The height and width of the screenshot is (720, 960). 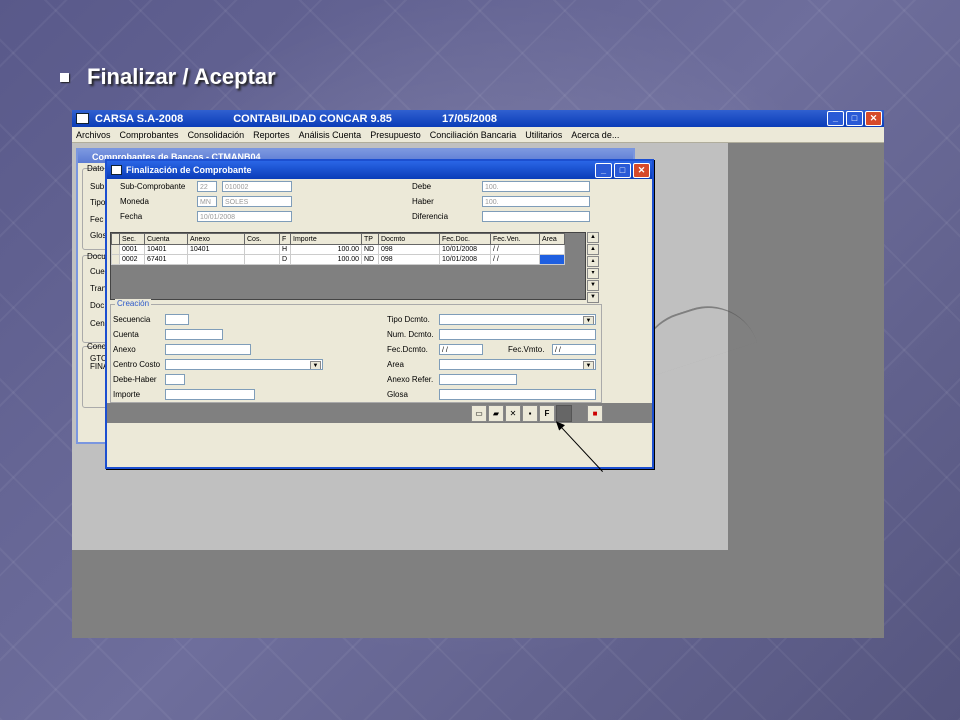 What do you see at coordinates (593, 285) in the screenshot?
I see `page-down-icon: ▼` at bounding box center [593, 285].